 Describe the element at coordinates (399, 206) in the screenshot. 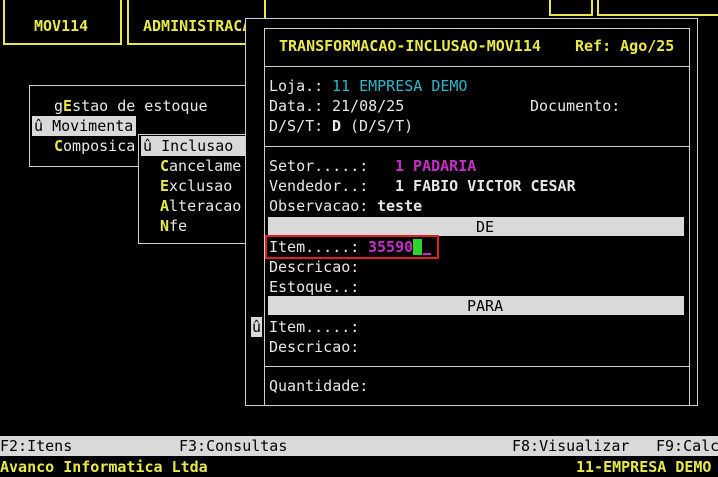

I see `observacao-value: teste` at that location.